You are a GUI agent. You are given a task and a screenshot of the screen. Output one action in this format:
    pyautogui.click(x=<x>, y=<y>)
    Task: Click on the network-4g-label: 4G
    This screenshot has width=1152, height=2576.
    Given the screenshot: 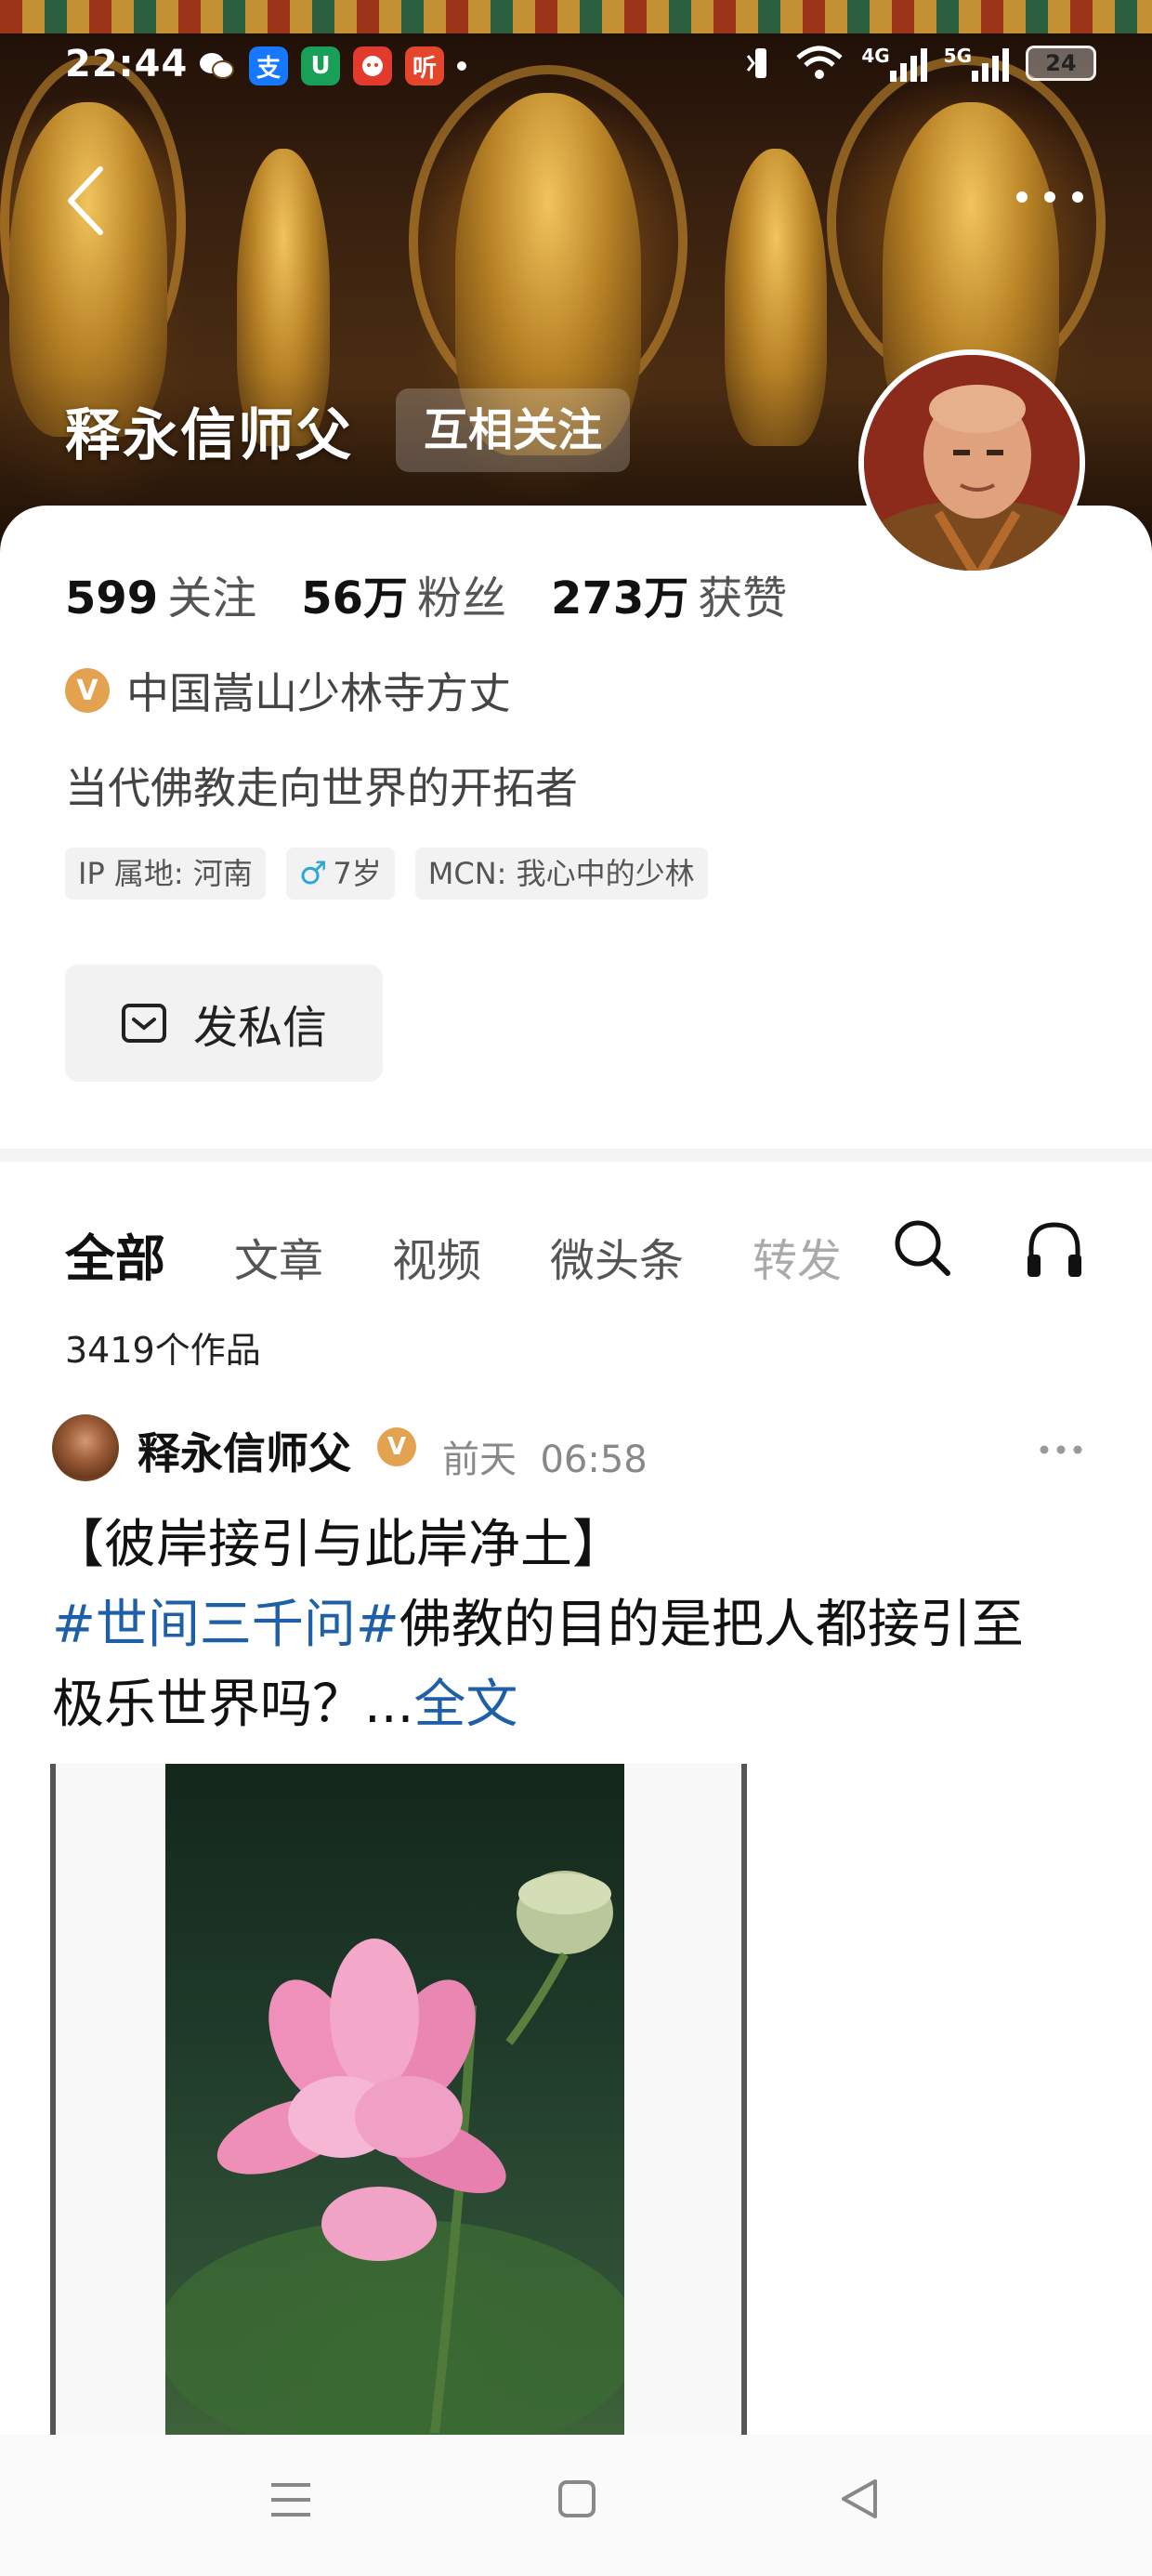 What is the action you would take?
    pyautogui.click(x=875, y=56)
    